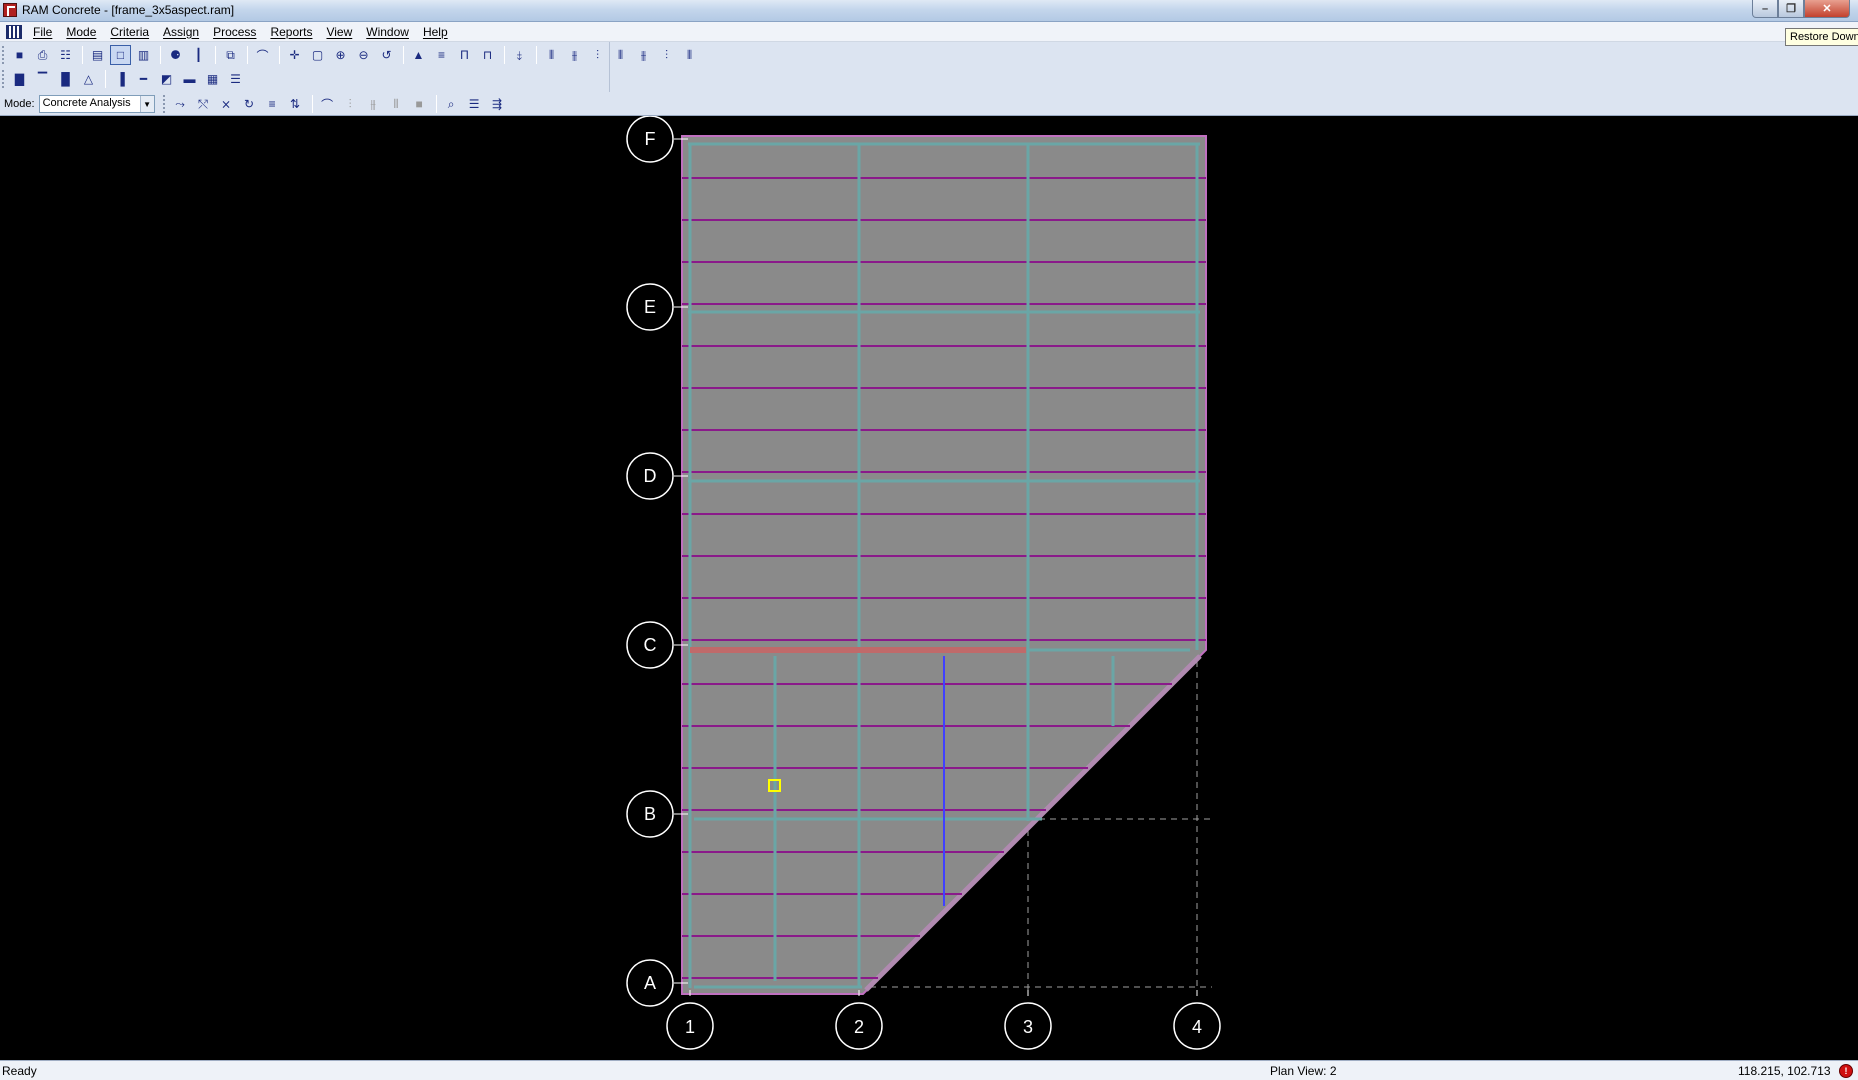  Describe the element at coordinates (574, 55) in the screenshot. I see `beam-design-2-icon: ⫵` at that location.